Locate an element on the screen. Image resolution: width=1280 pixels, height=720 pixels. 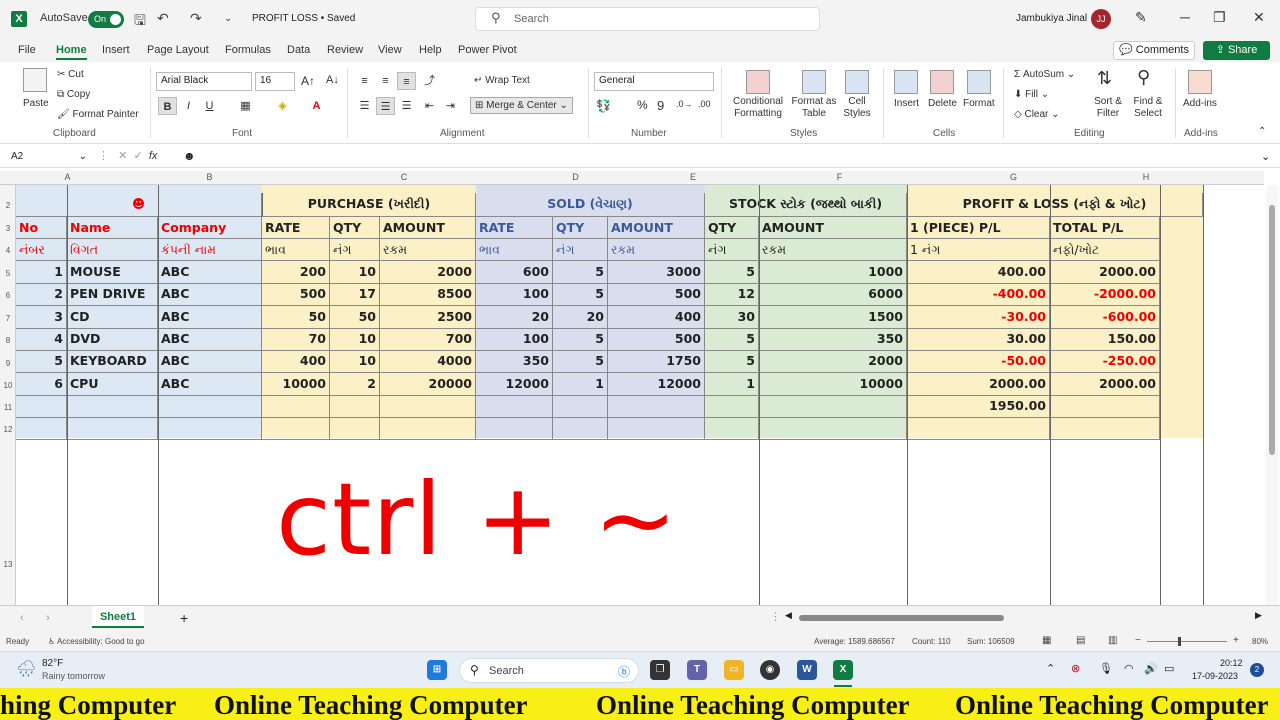
format-cells-icon is located at coordinates (979, 82).